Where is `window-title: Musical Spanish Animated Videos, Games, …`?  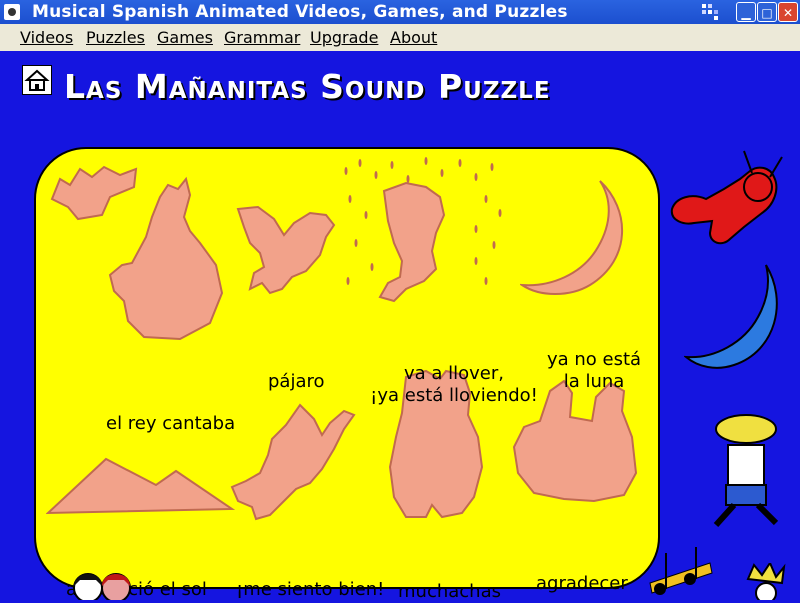 window-title: Musical Spanish Animated Videos, Games, … is located at coordinates (300, 12).